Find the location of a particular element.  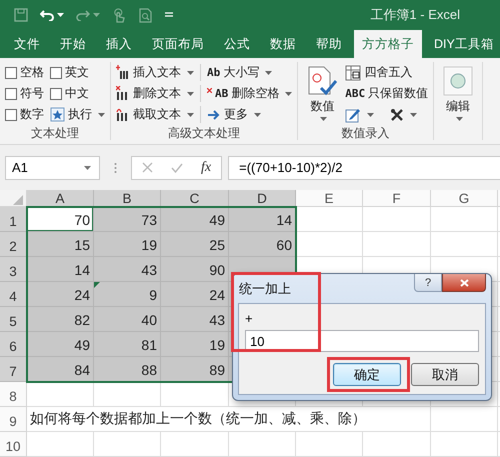

column-header: B is located at coordinates (127, 198).